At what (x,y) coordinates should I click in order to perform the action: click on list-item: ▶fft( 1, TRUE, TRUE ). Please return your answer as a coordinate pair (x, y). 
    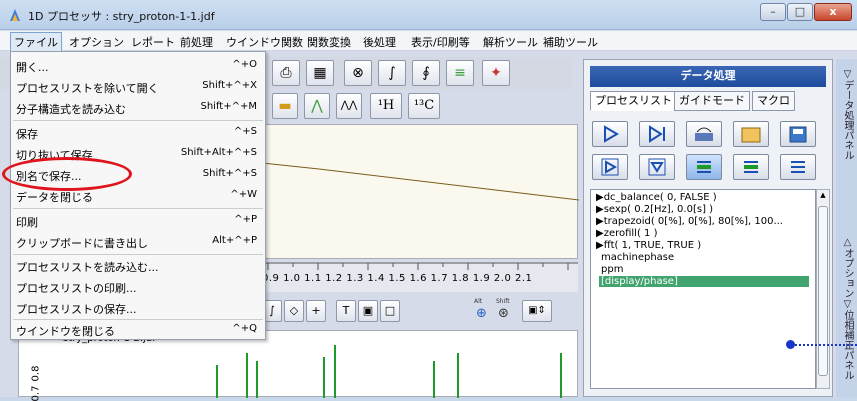
    Looking at the image, I should click on (648, 245).